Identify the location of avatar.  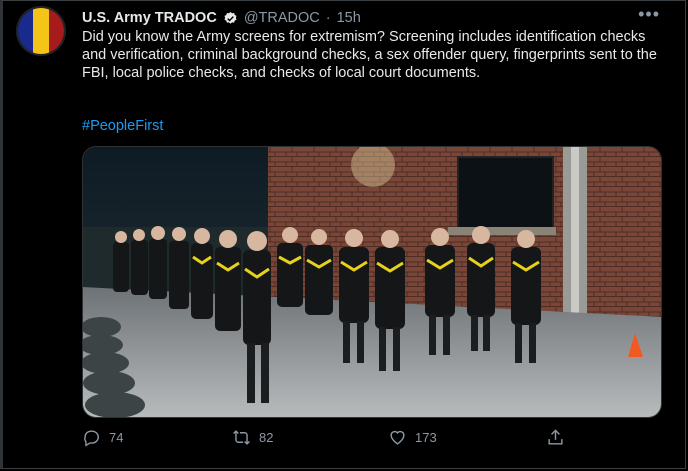
(41, 31).